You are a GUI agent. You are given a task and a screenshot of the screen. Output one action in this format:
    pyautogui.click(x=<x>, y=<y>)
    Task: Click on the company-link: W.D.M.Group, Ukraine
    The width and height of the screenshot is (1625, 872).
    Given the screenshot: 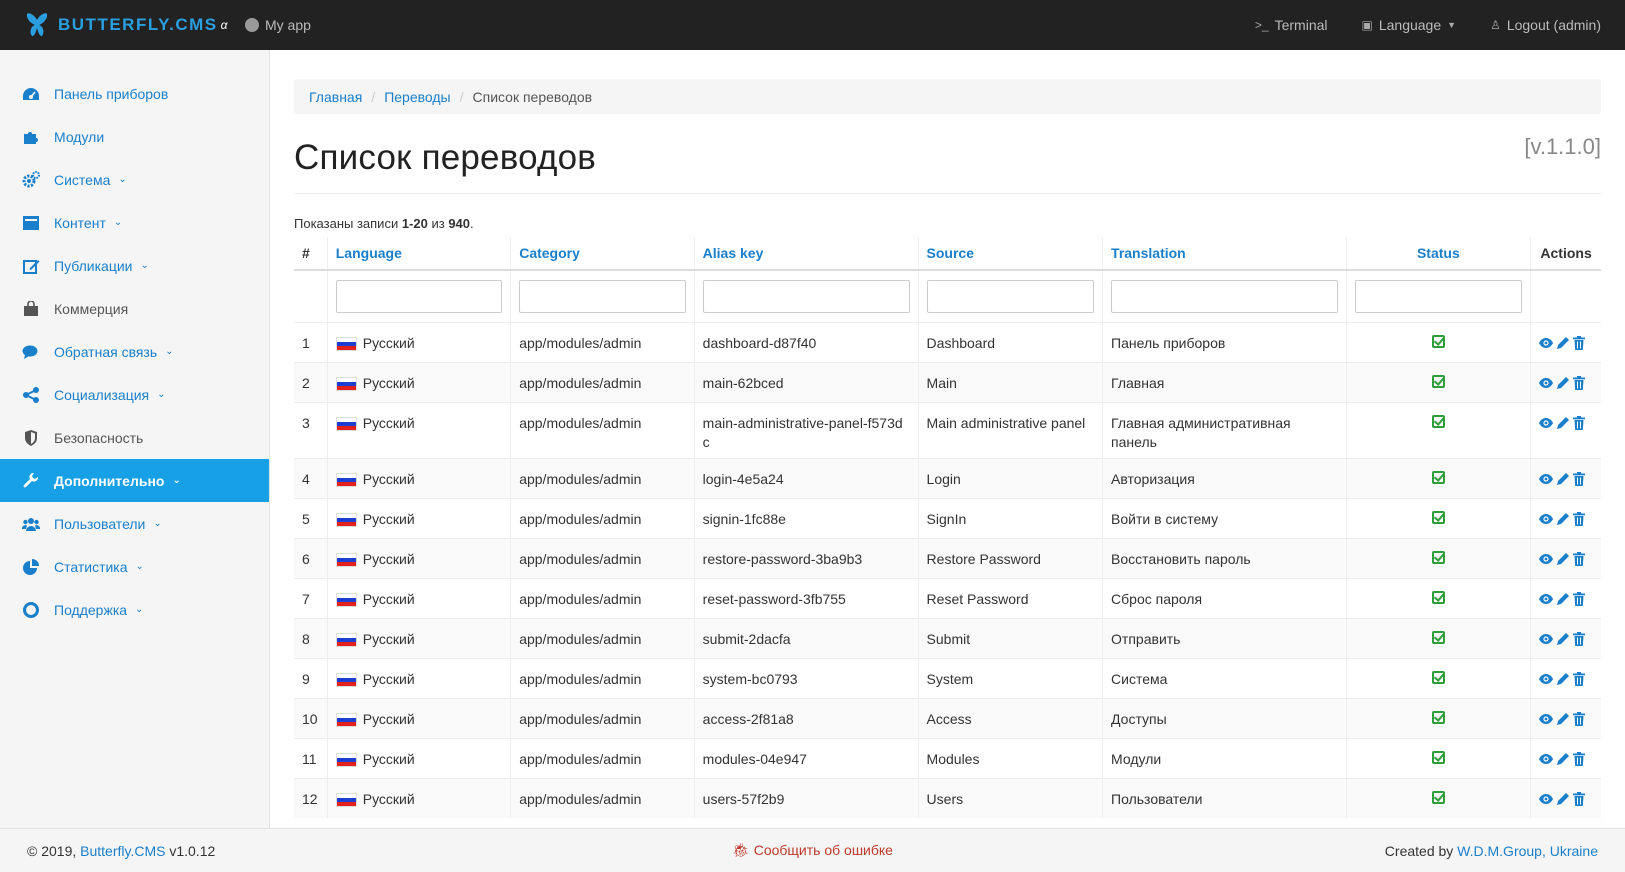 What is the action you would take?
    pyautogui.click(x=1527, y=851)
    